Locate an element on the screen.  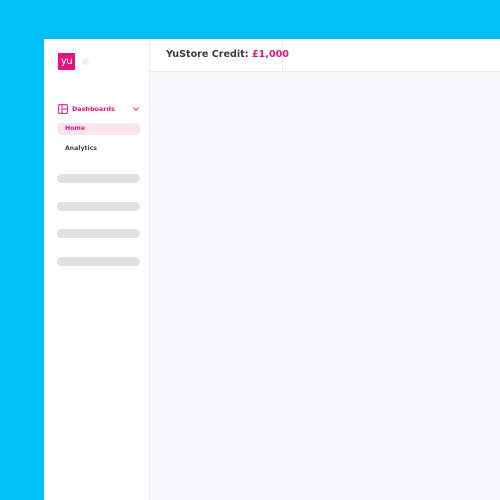
store-credit: YuStore Credit: £1,000 is located at coordinates (219, 55).